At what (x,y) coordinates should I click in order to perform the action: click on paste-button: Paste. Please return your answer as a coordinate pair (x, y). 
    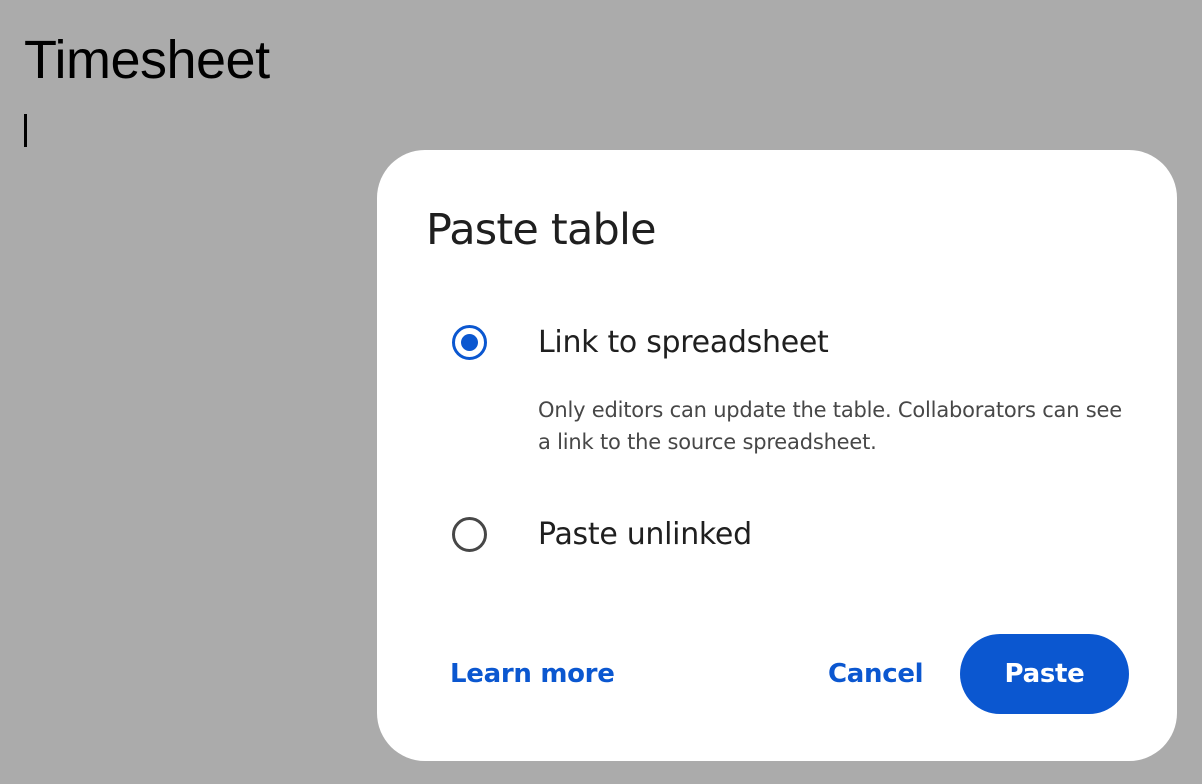
    Looking at the image, I should click on (1044, 674).